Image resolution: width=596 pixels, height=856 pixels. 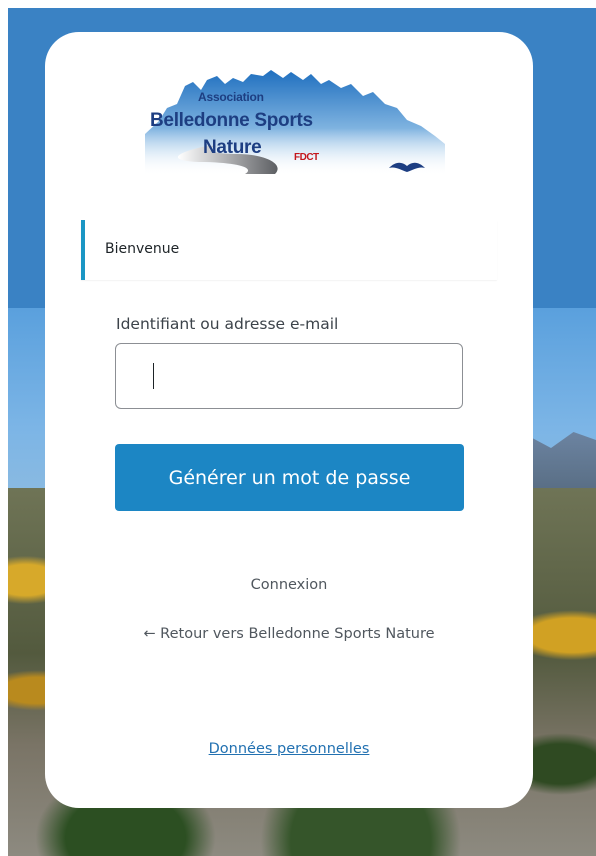 I want to click on text-caret, so click(x=153, y=376).